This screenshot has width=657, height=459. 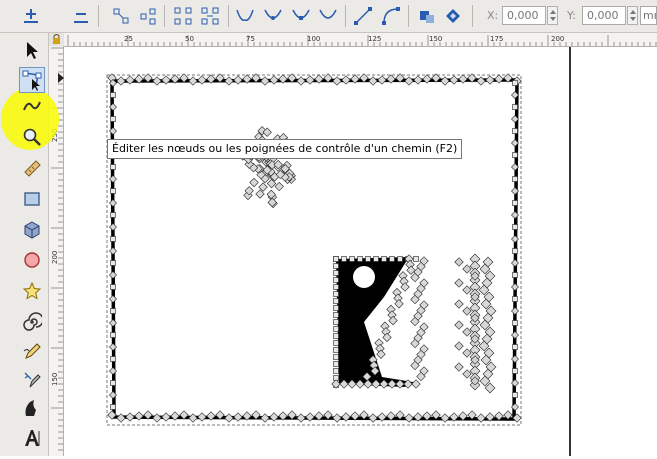 What do you see at coordinates (148, 16) in the screenshot?
I see `break-path-button` at bounding box center [148, 16].